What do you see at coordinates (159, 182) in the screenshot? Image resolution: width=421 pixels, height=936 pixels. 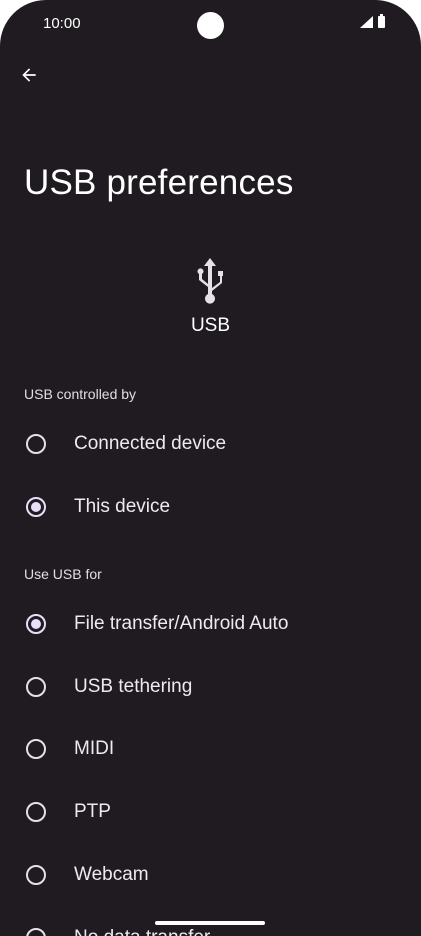 I see `page-title: USB preferences` at bounding box center [159, 182].